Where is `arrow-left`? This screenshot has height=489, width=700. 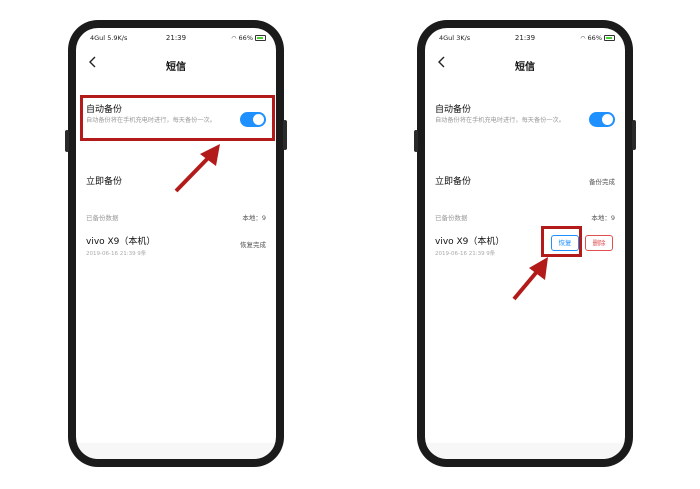 arrow-left is located at coordinates (197, 168).